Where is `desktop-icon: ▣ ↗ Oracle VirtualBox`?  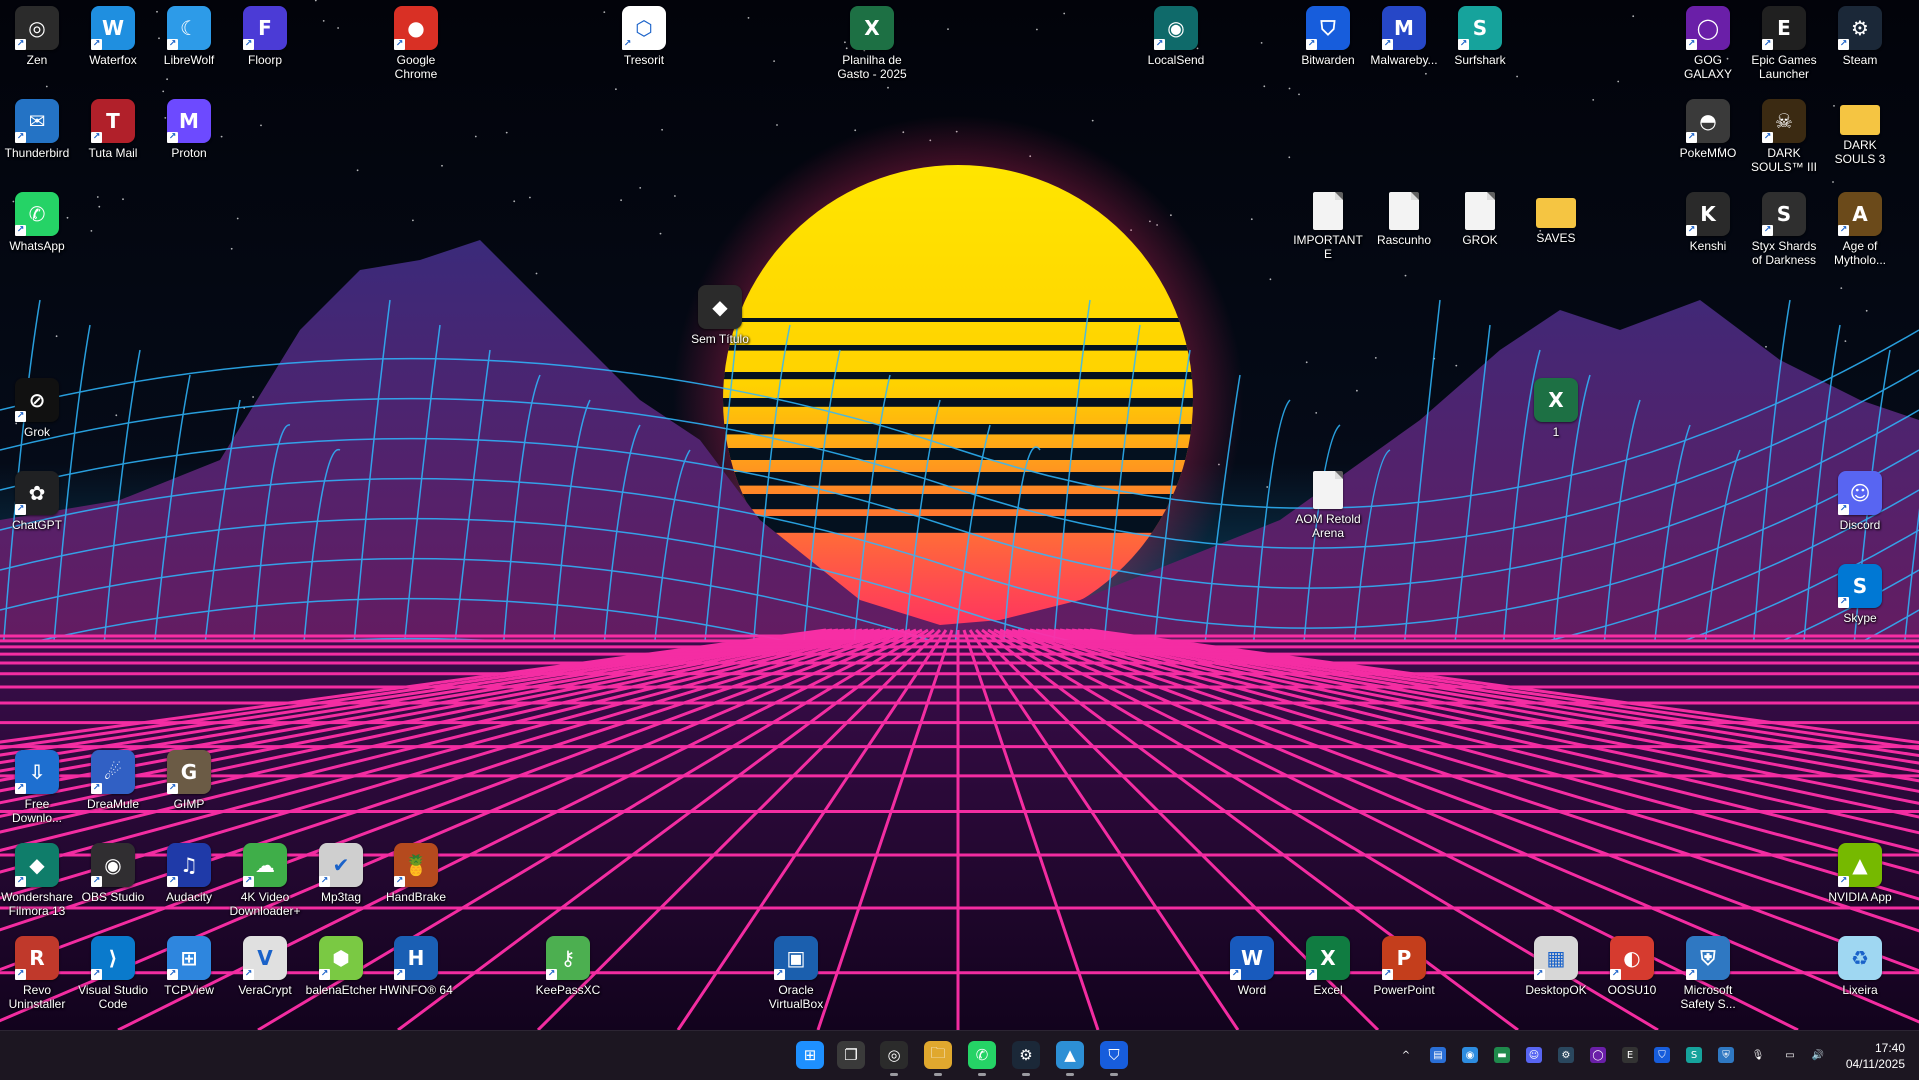 desktop-icon: ▣ ↗ Oracle VirtualBox is located at coordinates (796, 970).